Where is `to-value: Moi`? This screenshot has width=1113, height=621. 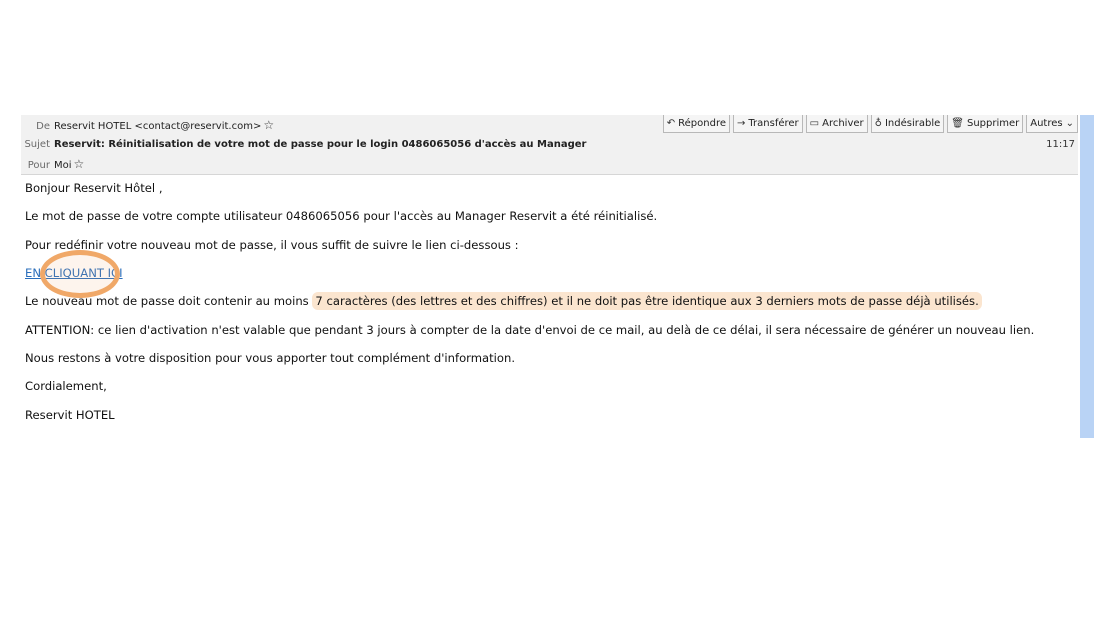
to-value: Moi is located at coordinates (63, 165).